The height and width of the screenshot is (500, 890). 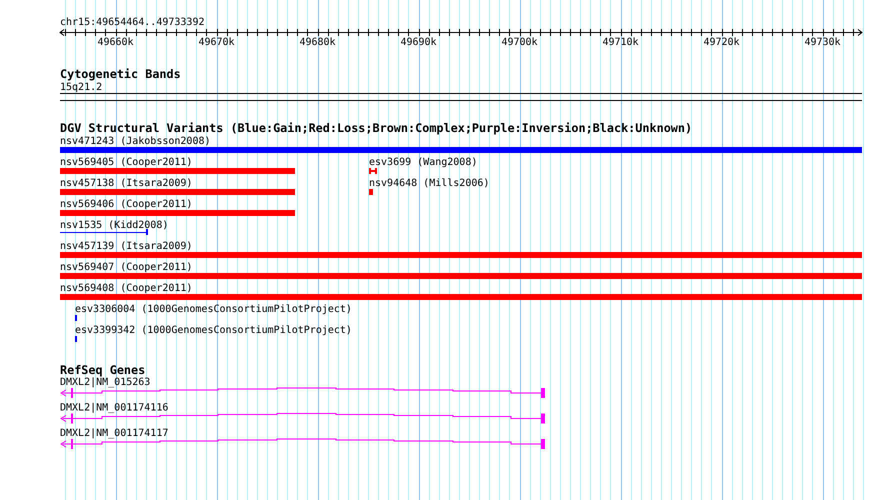 What do you see at coordinates (135, 141) in the screenshot?
I see `feature-label: nsv471243 (Jakobsson2008)` at bounding box center [135, 141].